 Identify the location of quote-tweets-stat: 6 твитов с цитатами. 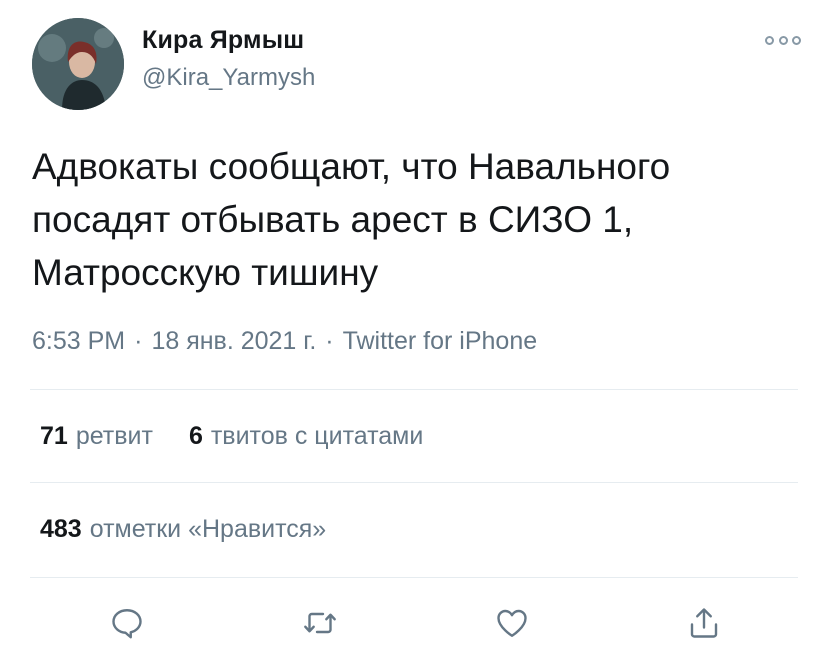
(306, 436).